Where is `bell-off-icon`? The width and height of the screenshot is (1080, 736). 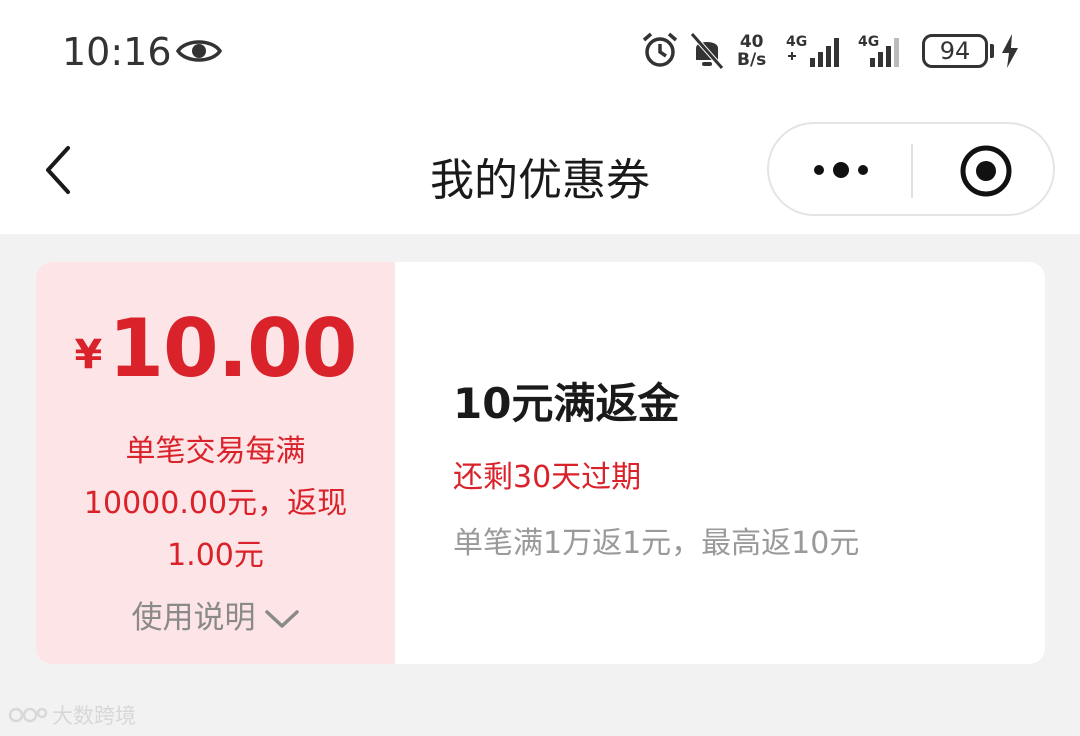 bell-off-icon is located at coordinates (707, 52).